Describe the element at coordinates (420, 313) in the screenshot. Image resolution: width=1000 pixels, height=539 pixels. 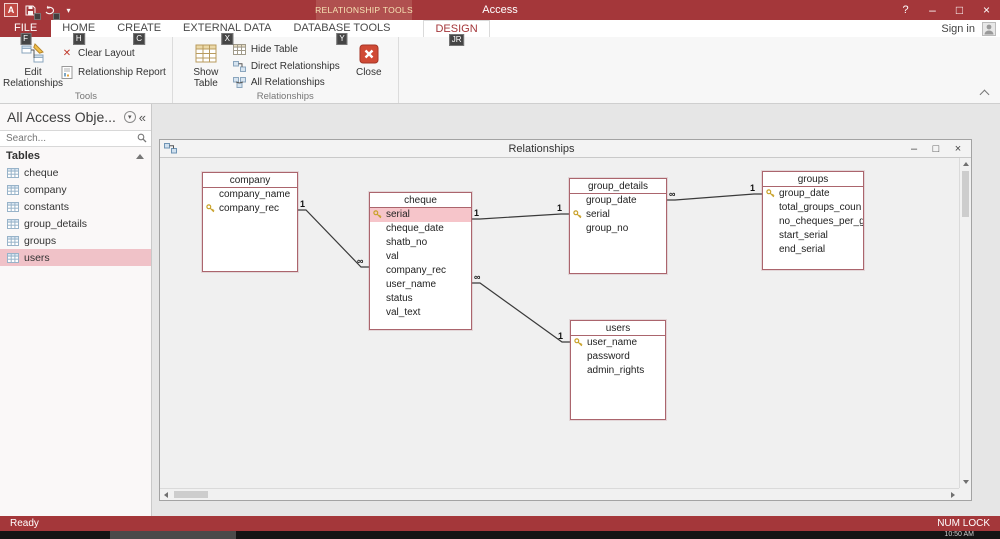
I see `field-val_text: val_text` at that location.